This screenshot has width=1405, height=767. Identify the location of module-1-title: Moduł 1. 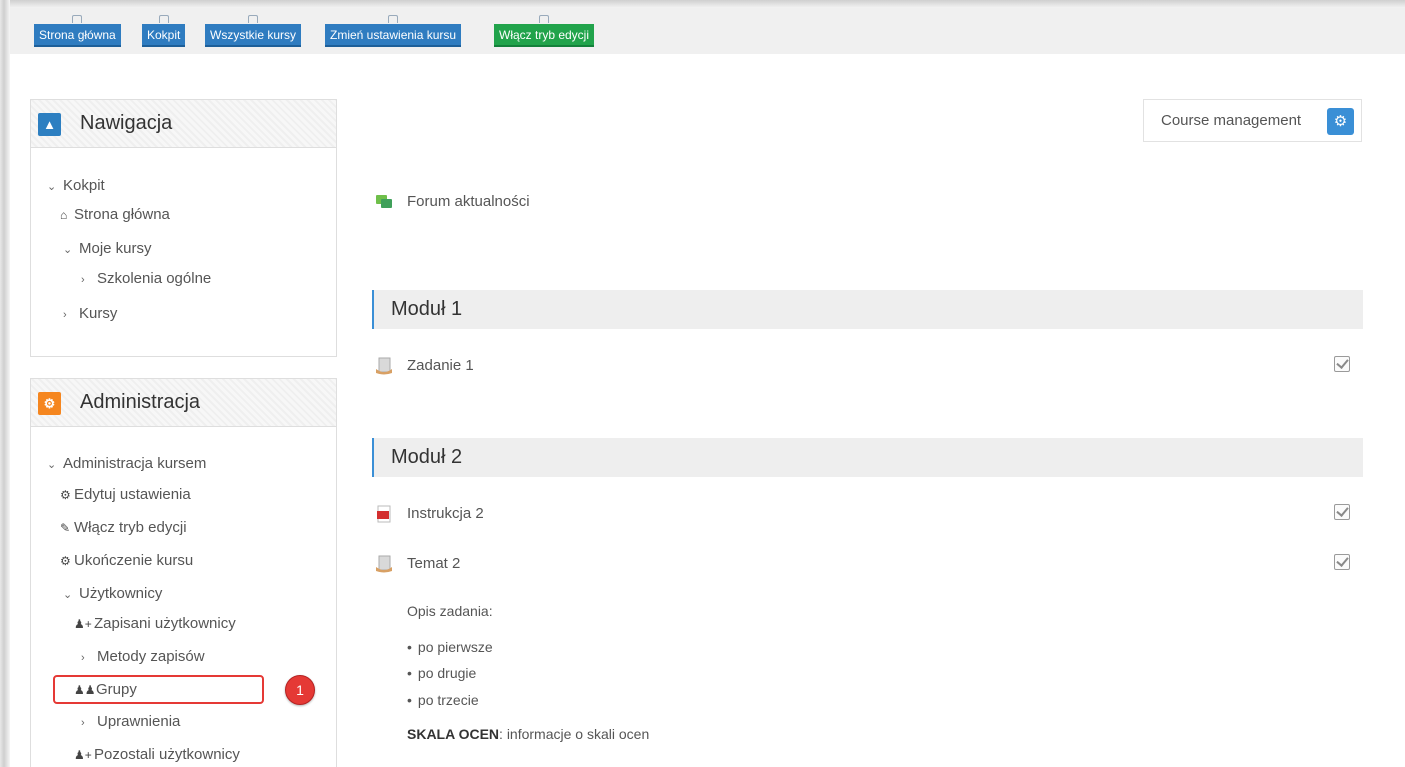
(427, 309).